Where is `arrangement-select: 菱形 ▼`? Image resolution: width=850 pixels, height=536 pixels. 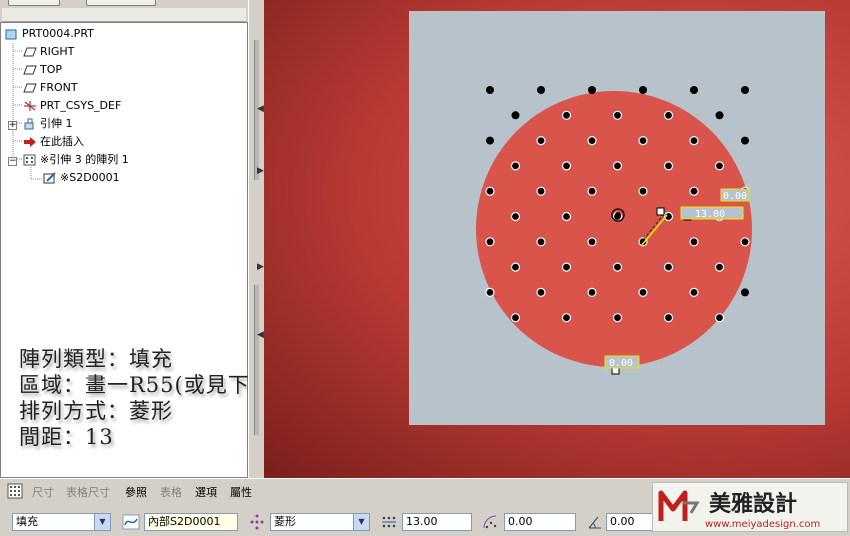
arrangement-select: 菱形 ▼ is located at coordinates (320, 522).